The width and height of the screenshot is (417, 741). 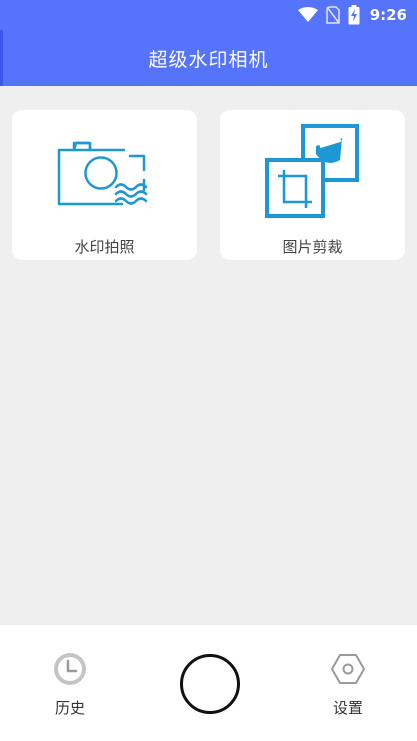 I want to click on watermark-photo-label: 水印拍照, so click(x=104, y=247).